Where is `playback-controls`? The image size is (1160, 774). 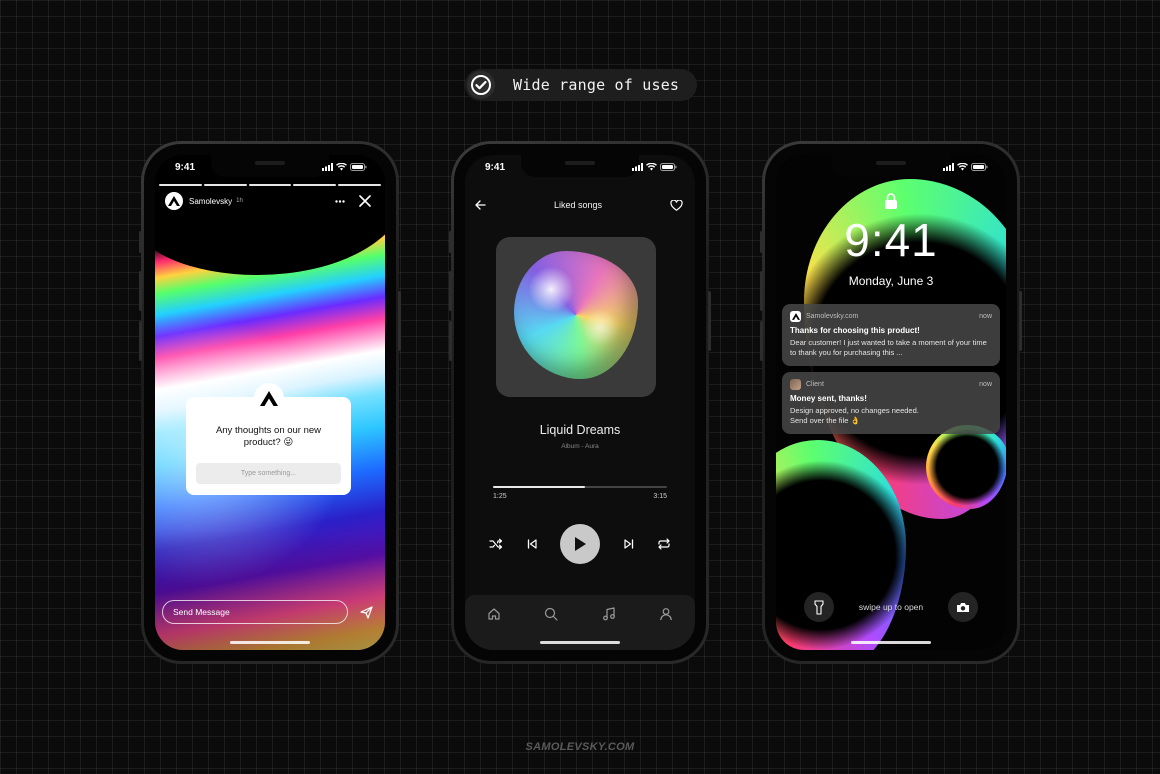 playback-controls is located at coordinates (580, 544).